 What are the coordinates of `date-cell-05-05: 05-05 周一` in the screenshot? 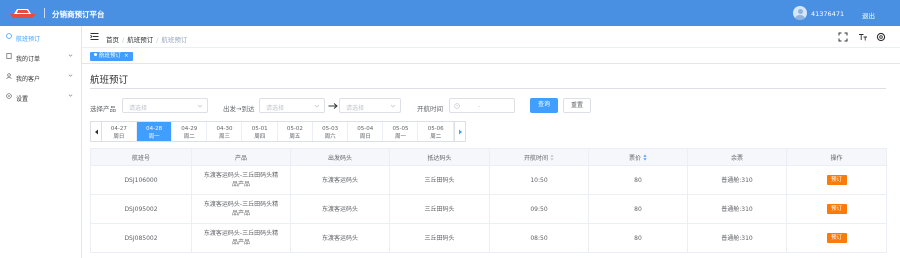 It's located at (401, 131).